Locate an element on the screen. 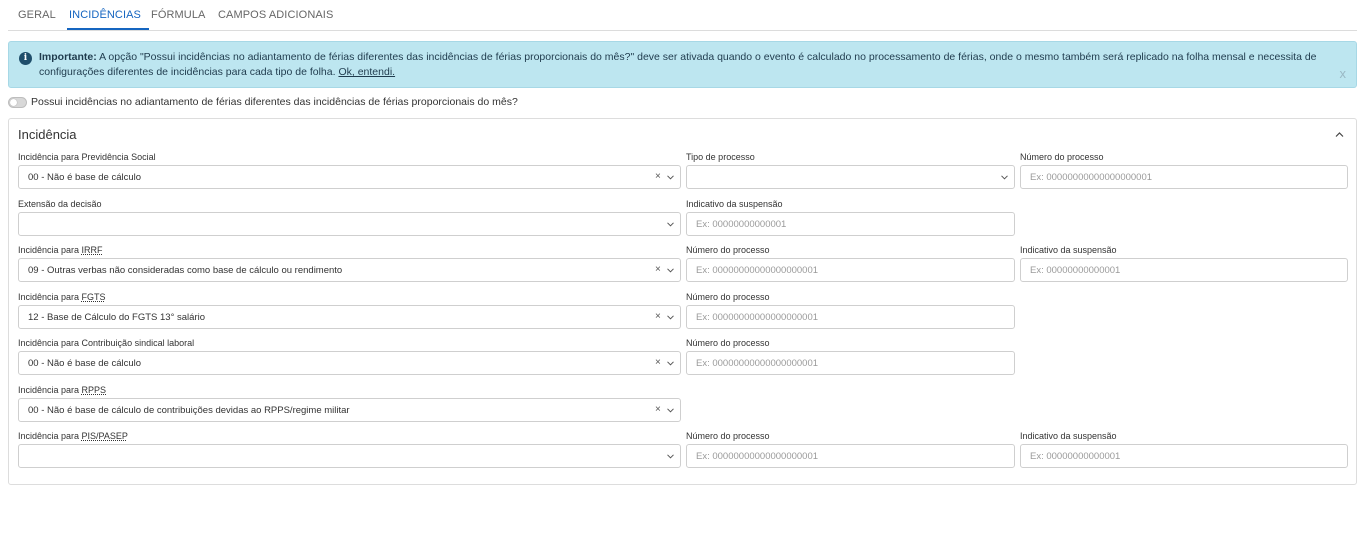 This screenshot has width=1365, height=534. num-processo-input-field is located at coordinates (1184, 177).